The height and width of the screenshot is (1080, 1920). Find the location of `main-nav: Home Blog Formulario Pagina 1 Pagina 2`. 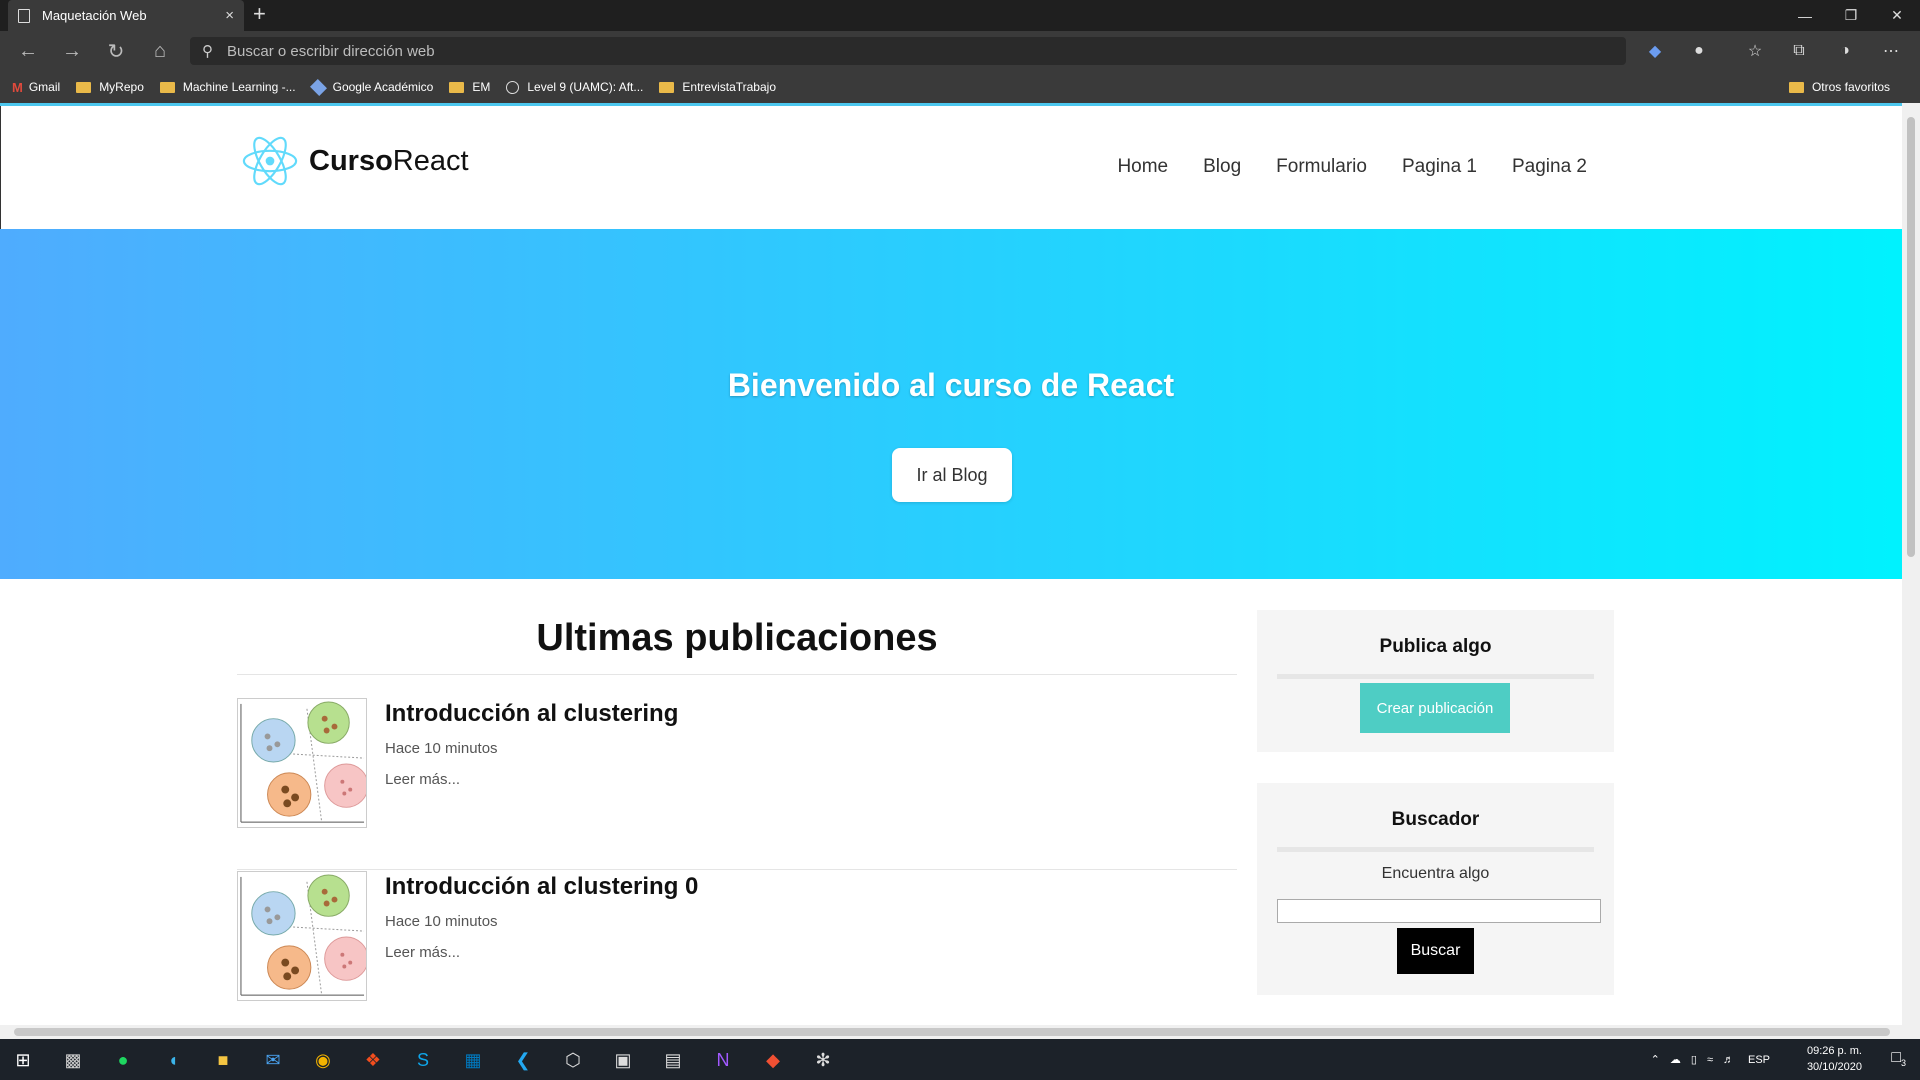

main-nav: Home Blog Formulario Pagina 1 Pagina 2 is located at coordinates (1334, 167).